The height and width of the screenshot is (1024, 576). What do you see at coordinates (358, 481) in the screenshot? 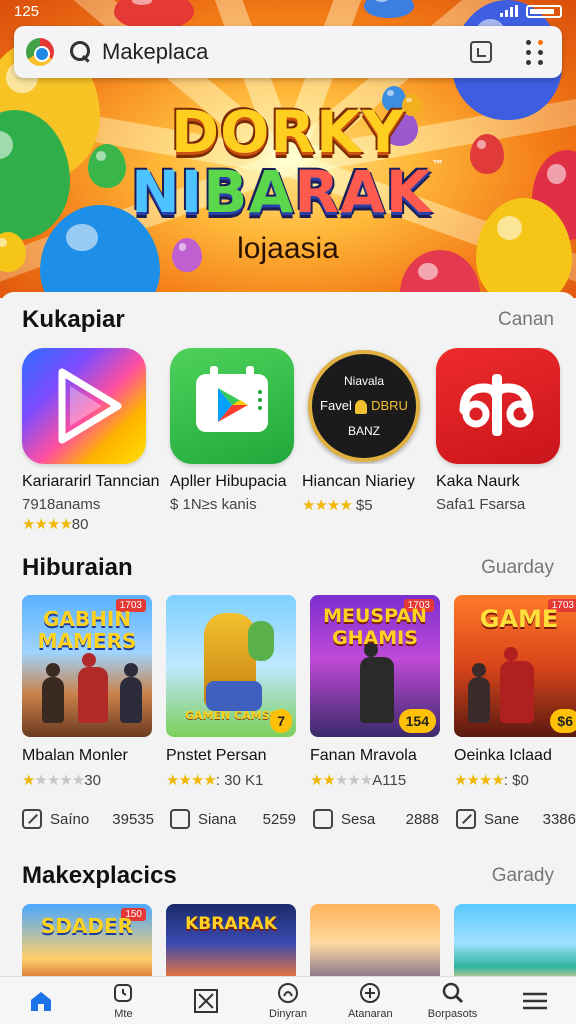
I see `app-name: Hiancan Niariey` at bounding box center [358, 481].